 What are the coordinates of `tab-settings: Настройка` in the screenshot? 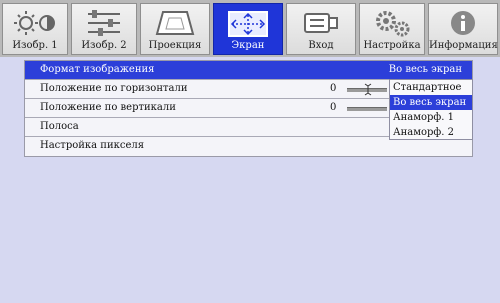 It's located at (392, 29).